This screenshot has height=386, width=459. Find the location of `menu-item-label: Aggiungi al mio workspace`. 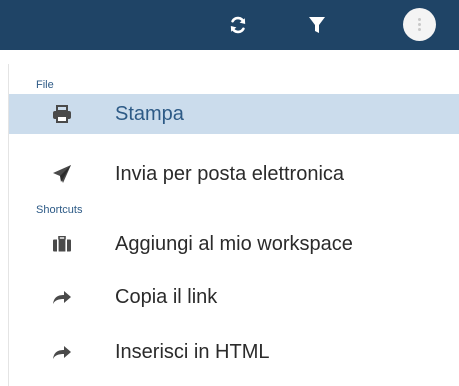

menu-item-label: Aggiungi al mio workspace is located at coordinates (234, 243).